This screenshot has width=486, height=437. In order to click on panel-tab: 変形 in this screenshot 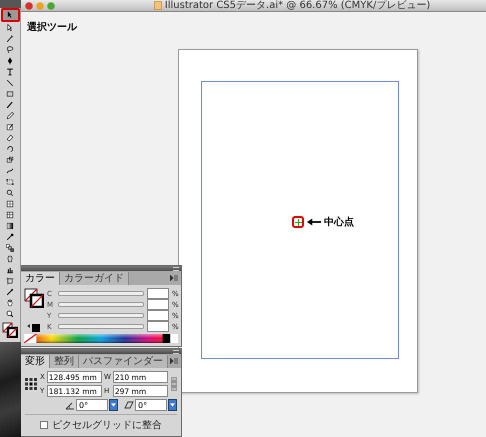, I will do `click(35, 361)`.